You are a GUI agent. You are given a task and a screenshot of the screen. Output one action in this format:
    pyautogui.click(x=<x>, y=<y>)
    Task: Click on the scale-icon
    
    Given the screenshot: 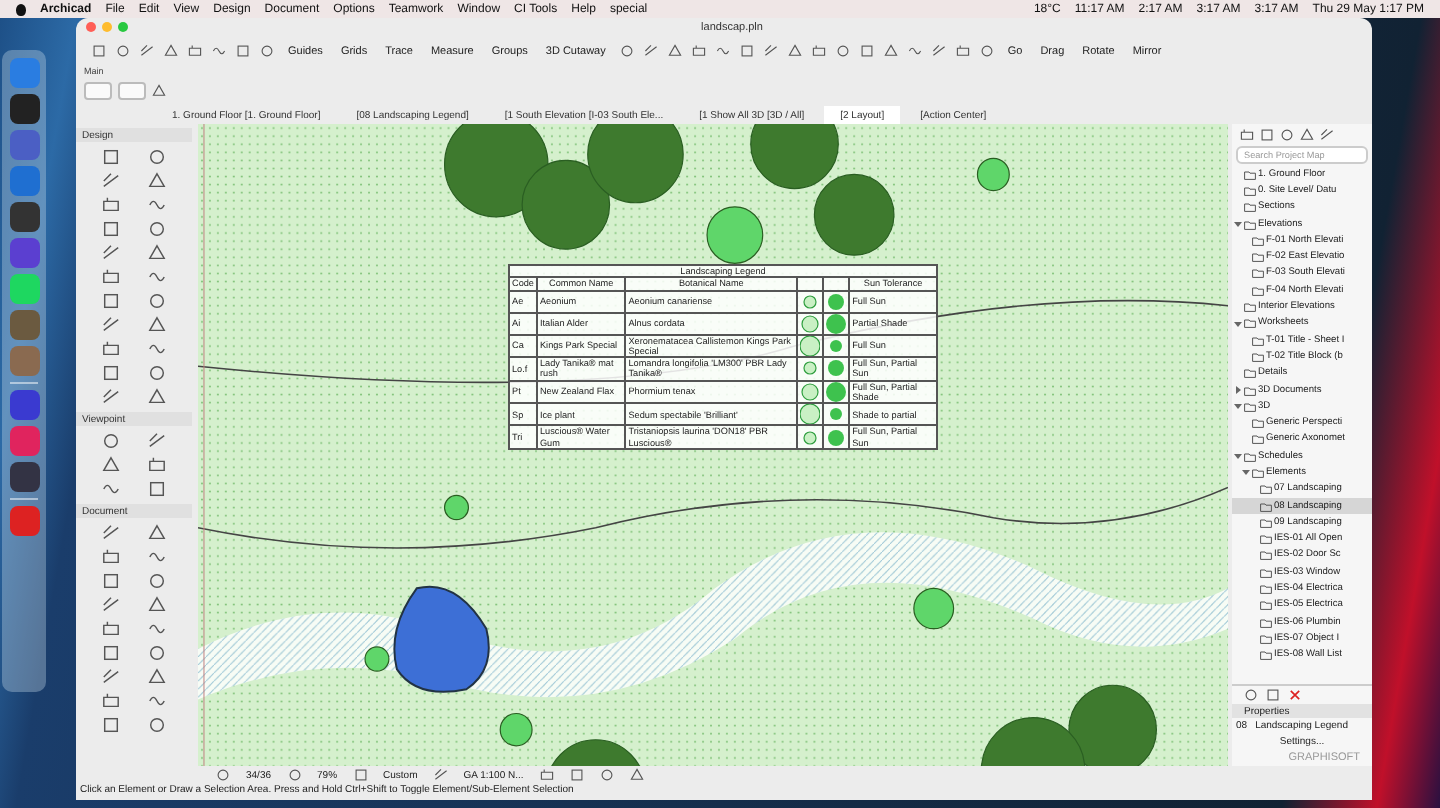 What is the action you would take?
    pyautogui.click(x=440, y=775)
    